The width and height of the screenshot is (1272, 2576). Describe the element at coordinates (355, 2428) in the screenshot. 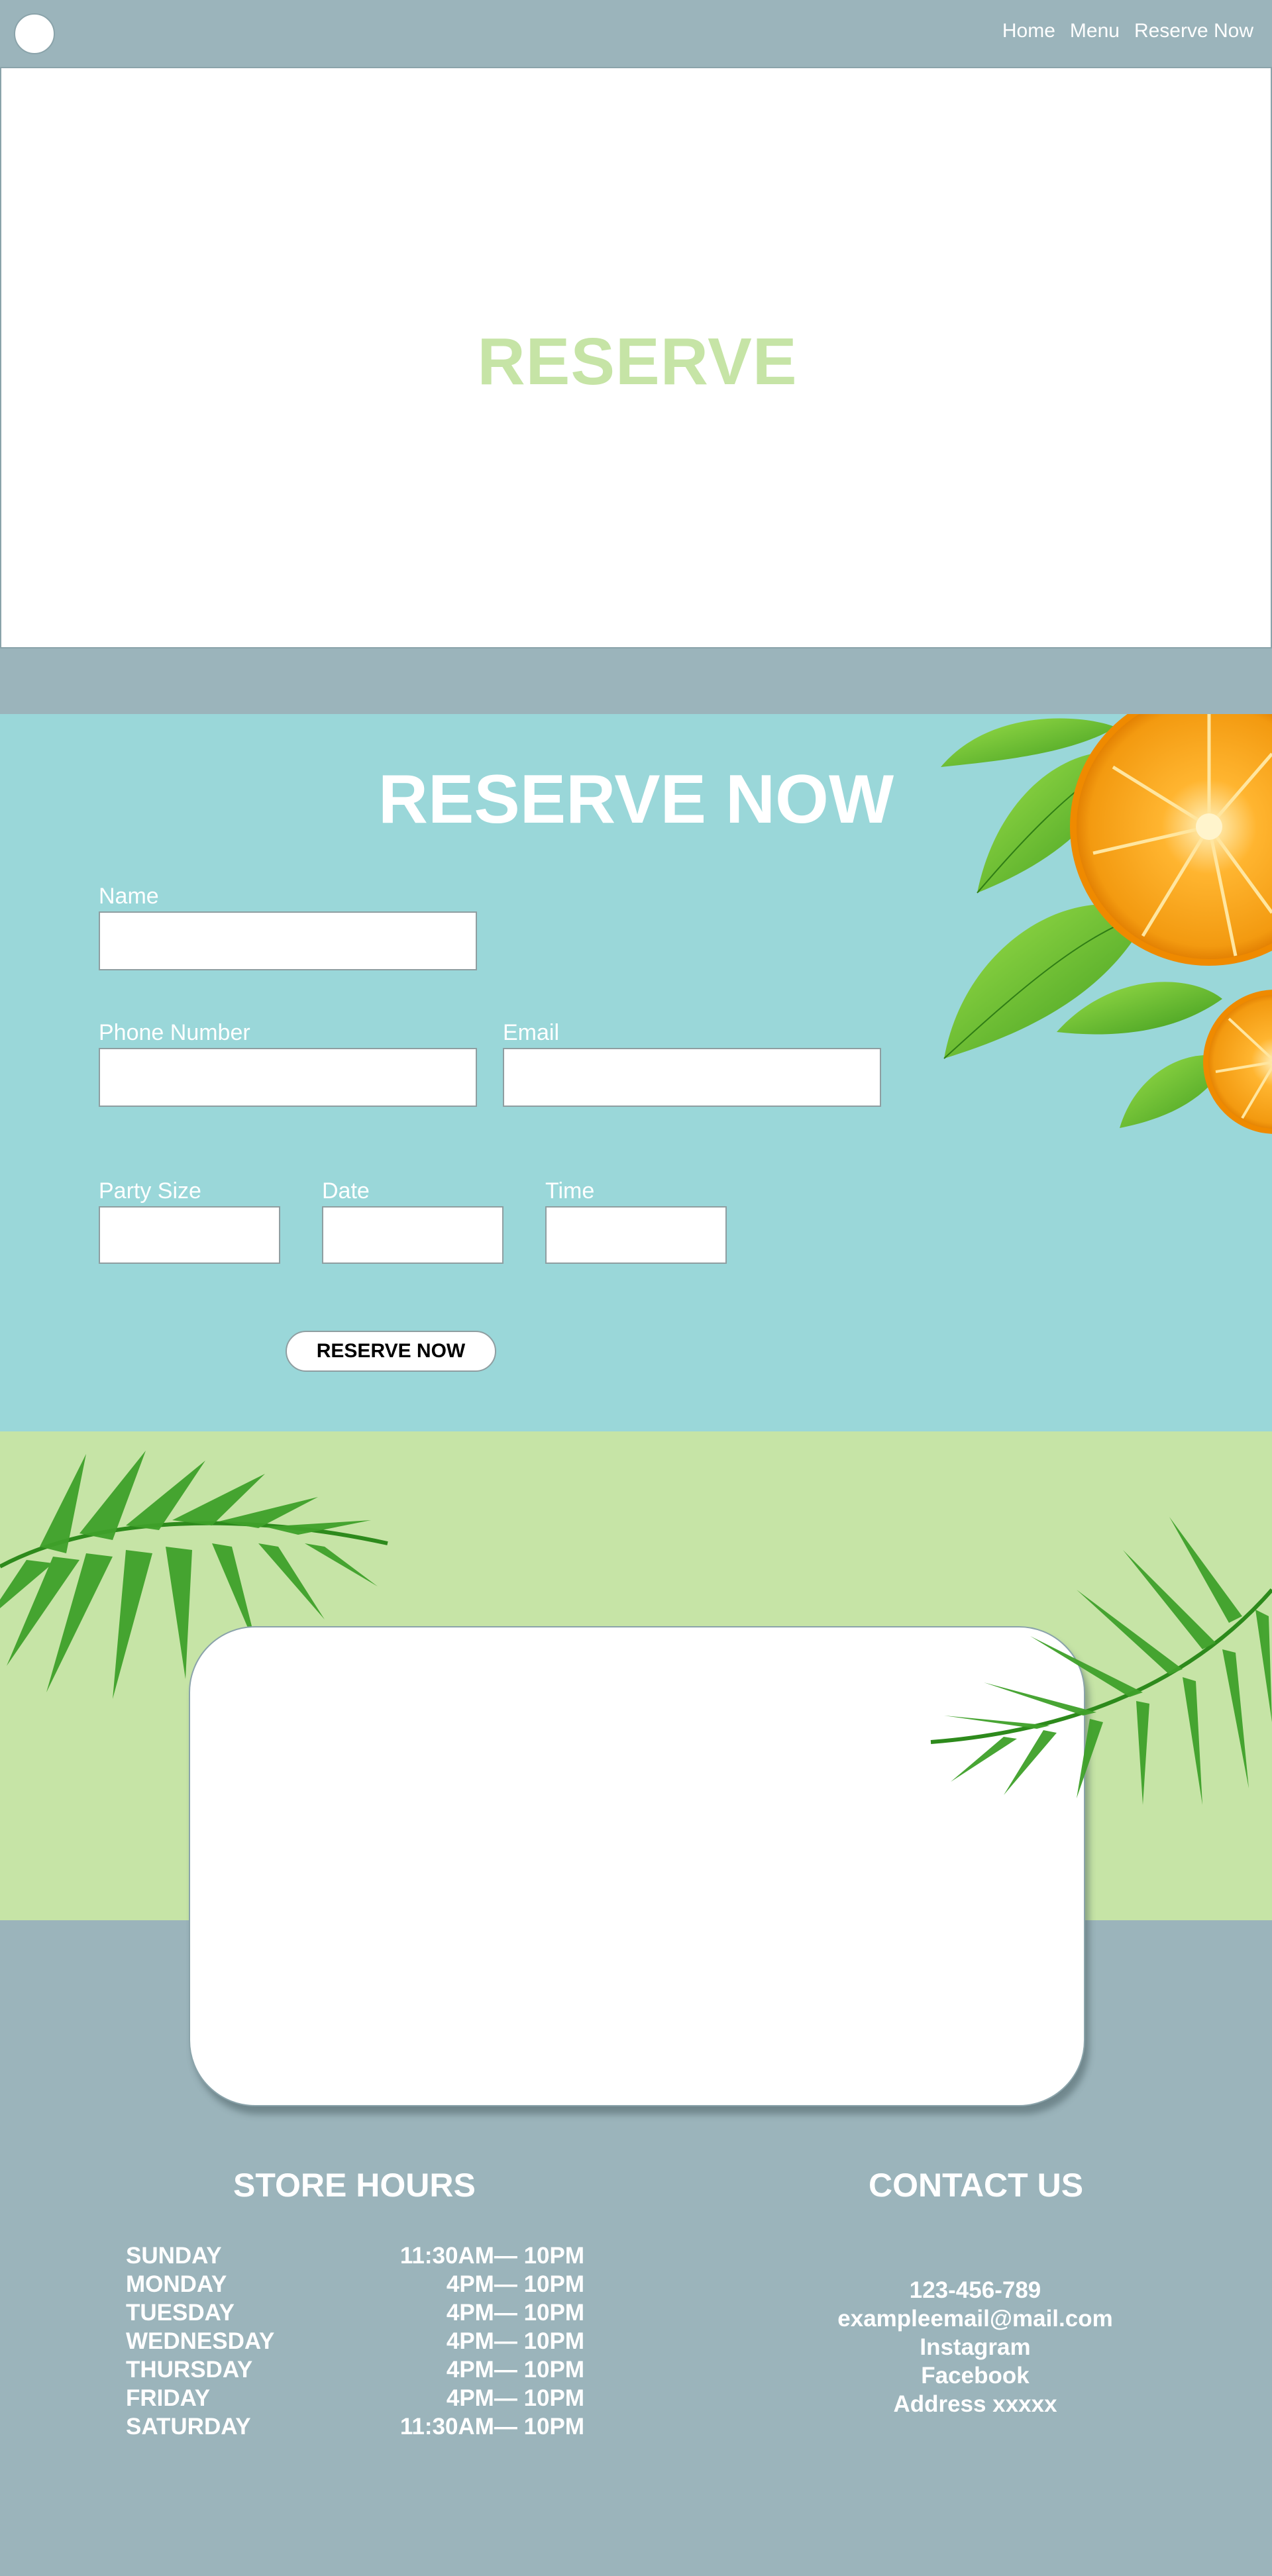

I see `hours-row: SATURDAY 11:30AM— 10PM` at that location.